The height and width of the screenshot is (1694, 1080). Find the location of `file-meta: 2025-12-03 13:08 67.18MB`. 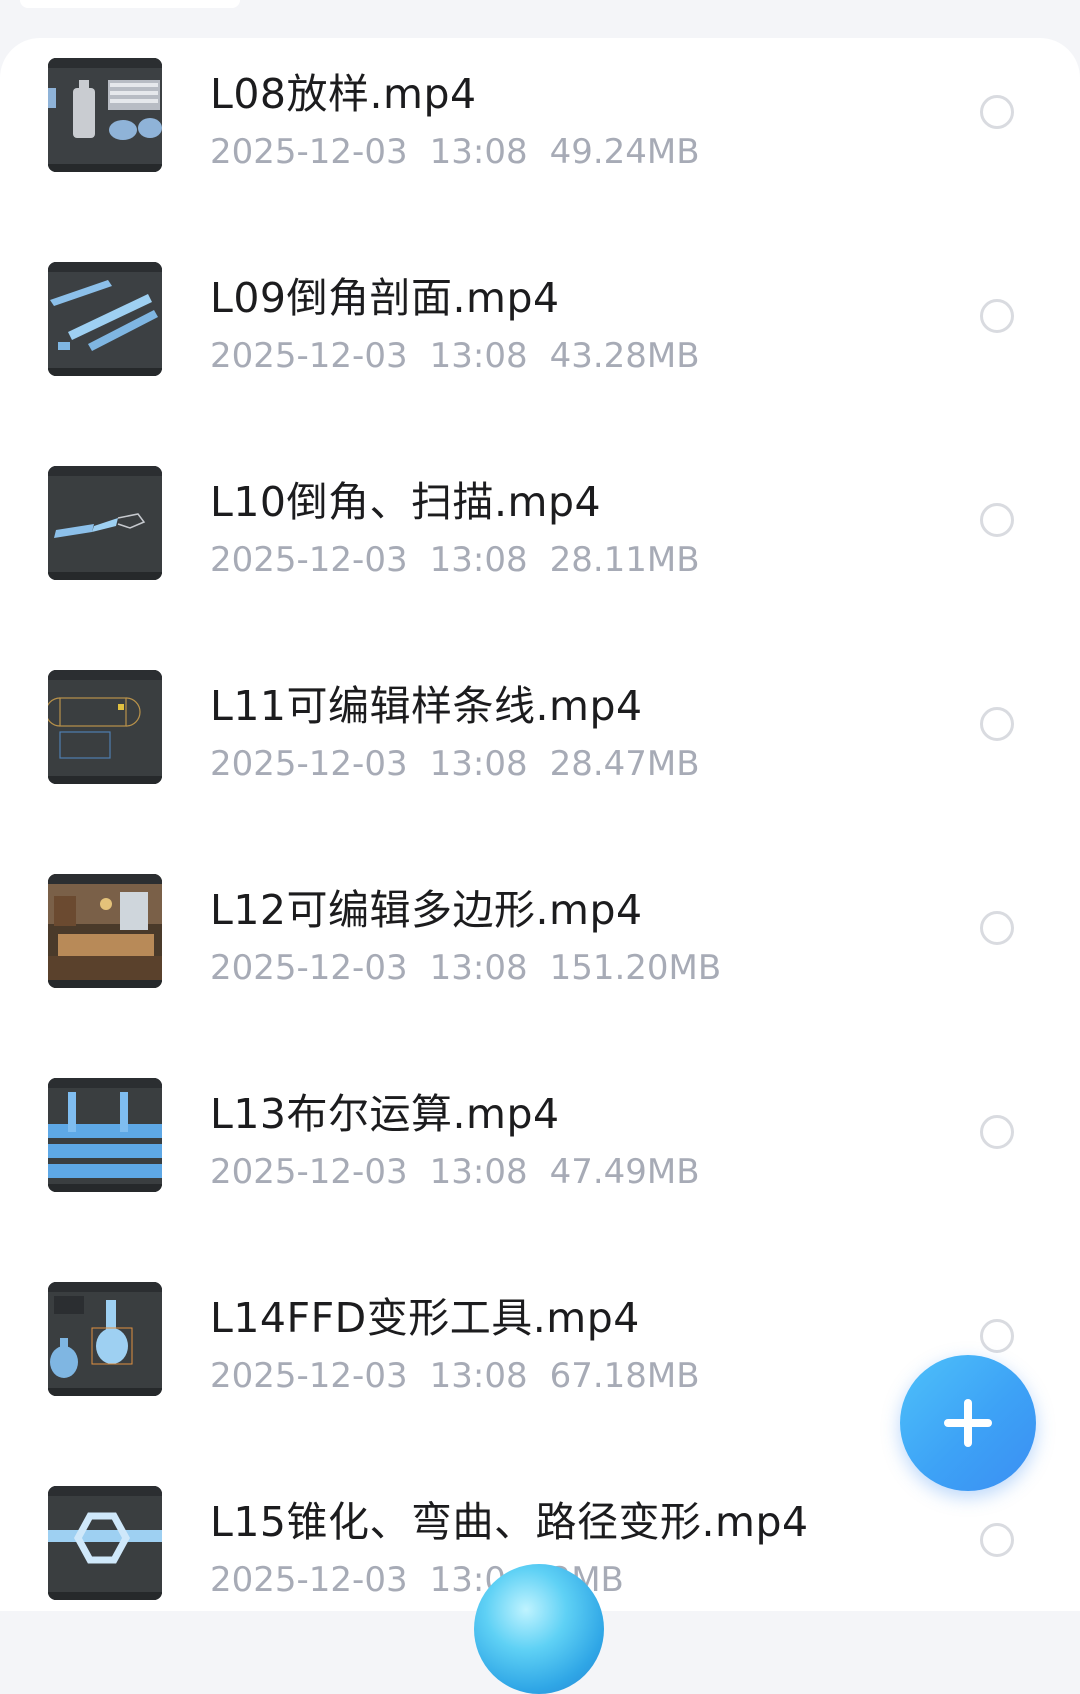

file-meta: 2025-12-03 13:08 67.18MB is located at coordinates (466, 1376).